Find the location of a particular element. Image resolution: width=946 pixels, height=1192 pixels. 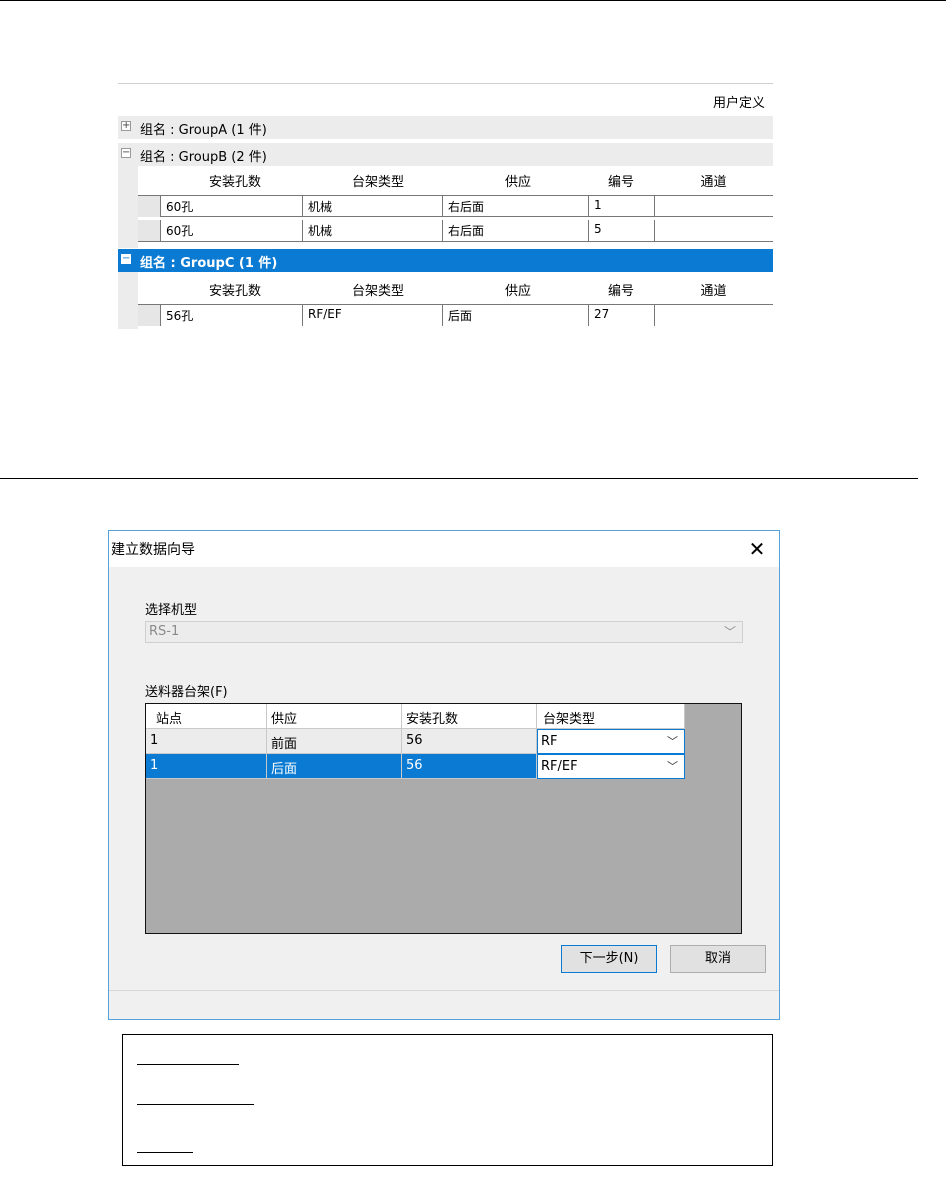

group-c-column-header: 安装孔数 台架类型 供应 编号 通道 is located at coordinates (455, 289).